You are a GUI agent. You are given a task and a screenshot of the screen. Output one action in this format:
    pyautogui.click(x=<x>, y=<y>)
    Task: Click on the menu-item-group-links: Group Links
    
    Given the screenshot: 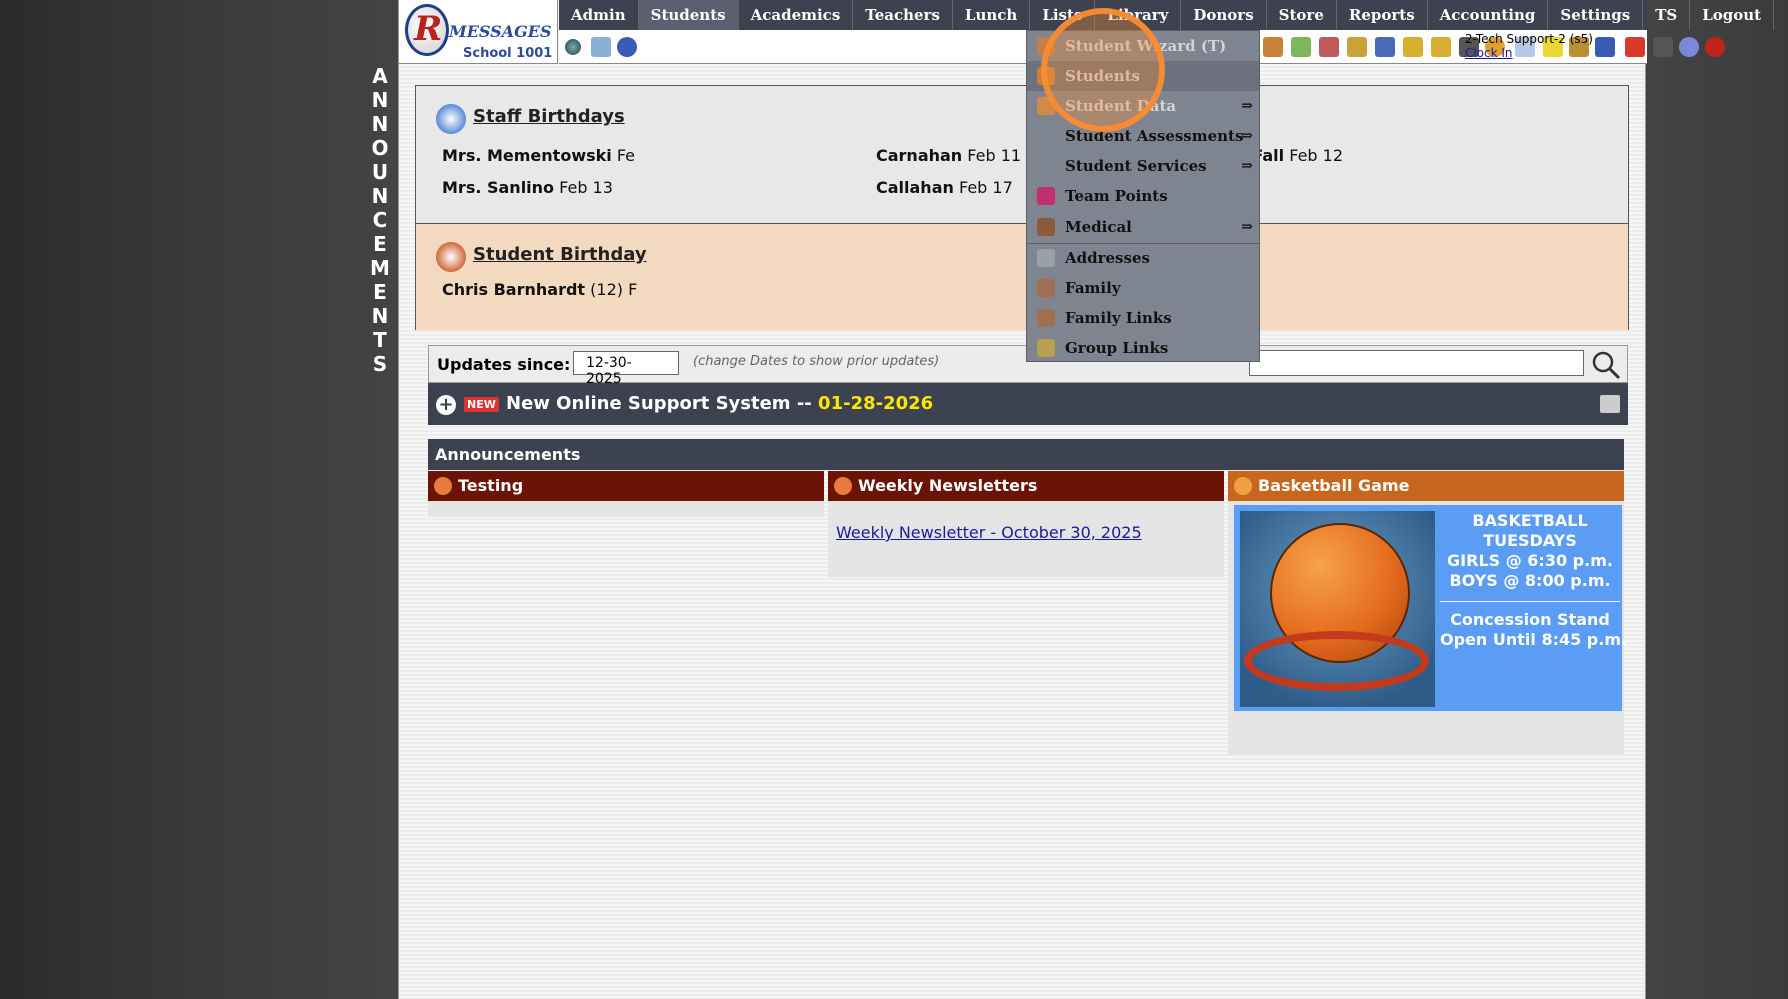 What is the action you would take?
    pyautogui.click(x=1143, y=348)
    